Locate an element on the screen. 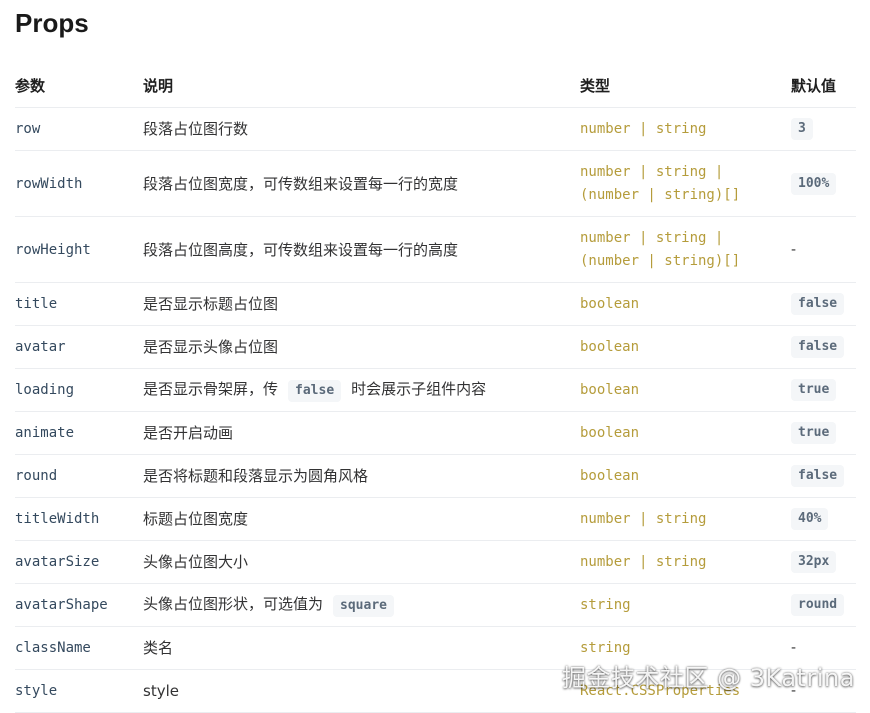  prop-desc: 段落占位图行数 is located at coordinates (361, 129).